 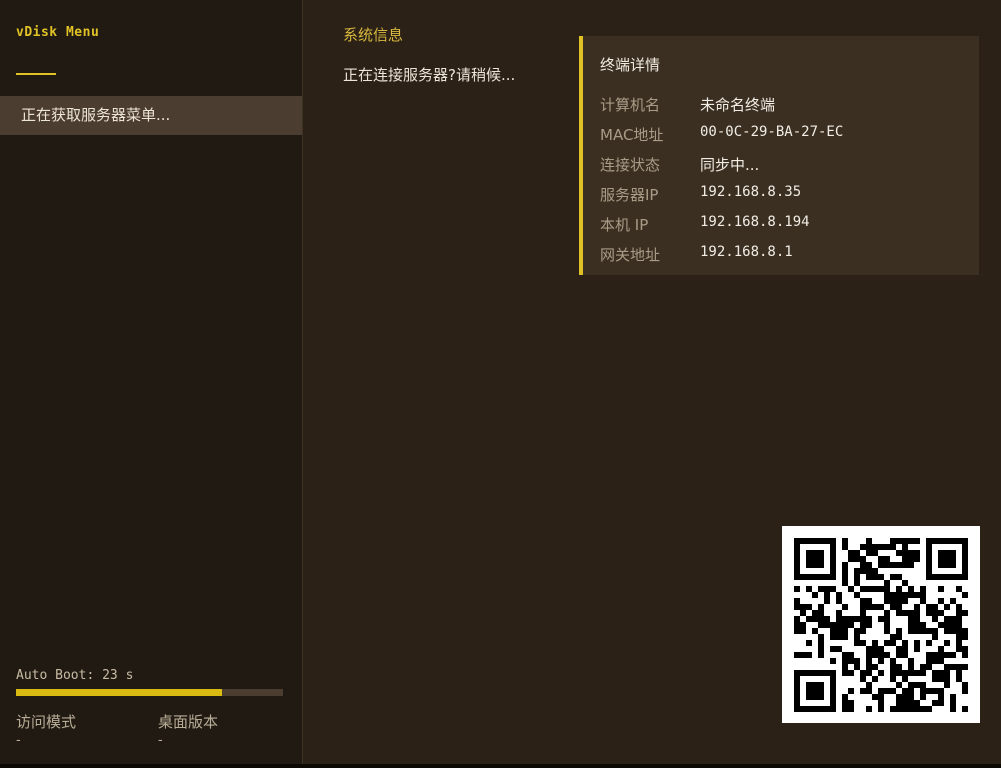 I want to click on detail-value: 00-0C-29-BA-27-EC, so click(x=772, y=132).